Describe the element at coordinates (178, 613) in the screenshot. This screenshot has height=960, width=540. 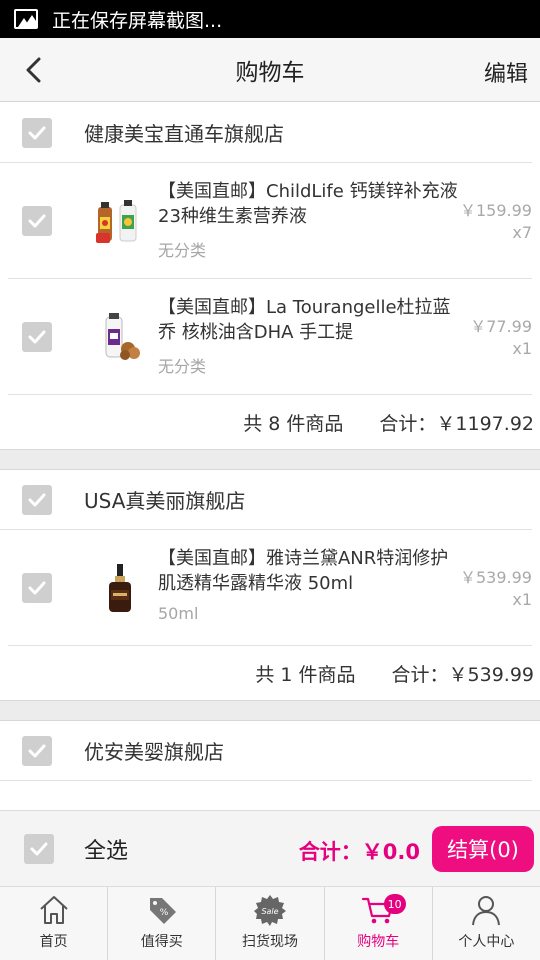
I see `product-spec: 50ml` at that location.